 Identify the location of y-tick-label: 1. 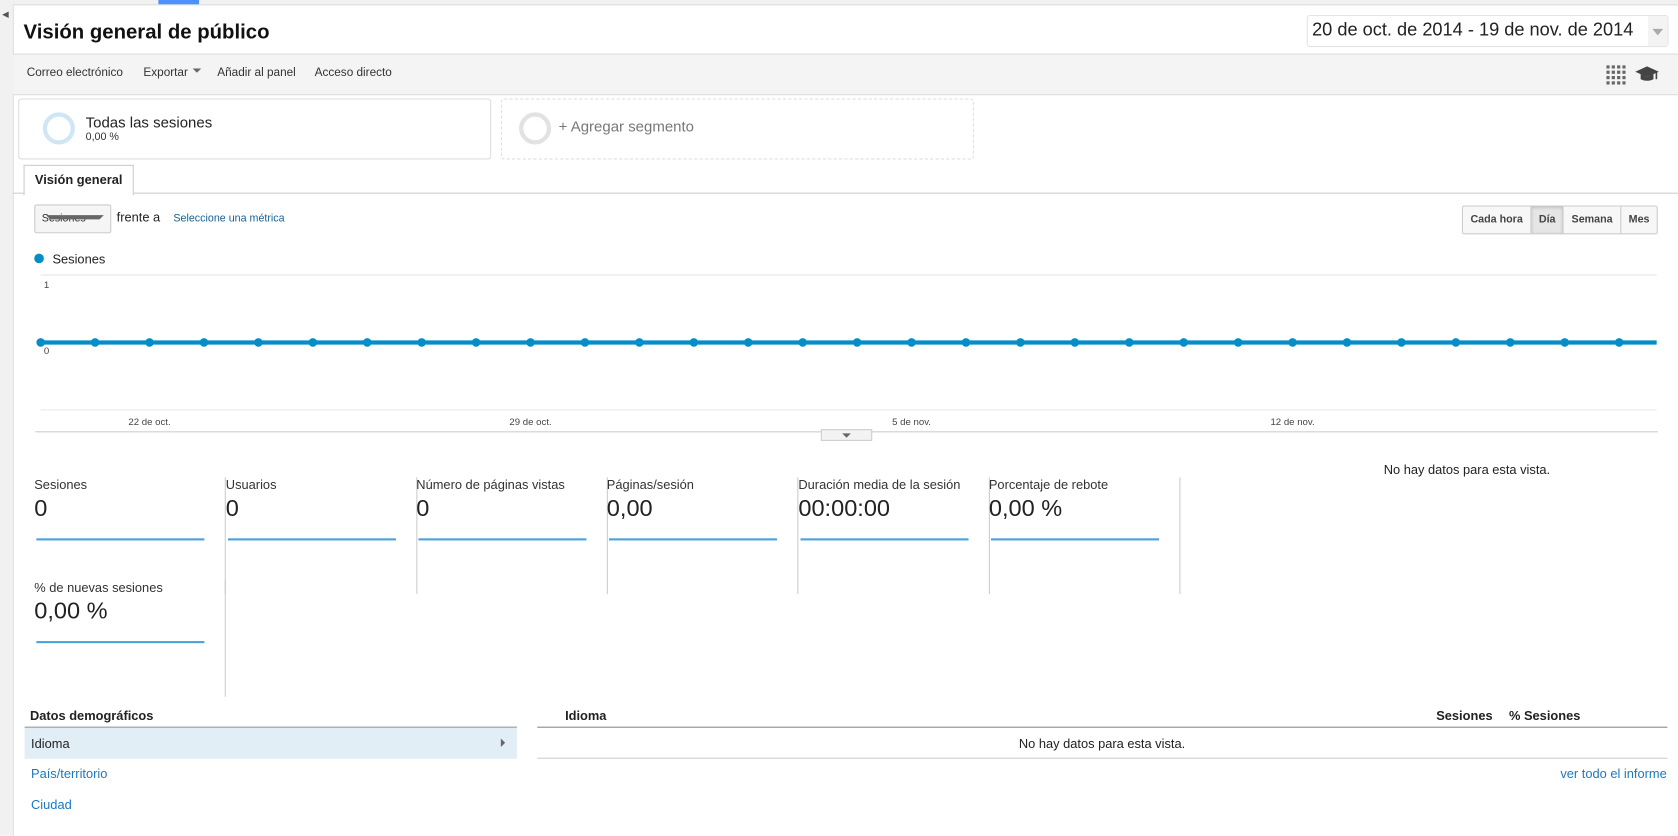
(46, 285).